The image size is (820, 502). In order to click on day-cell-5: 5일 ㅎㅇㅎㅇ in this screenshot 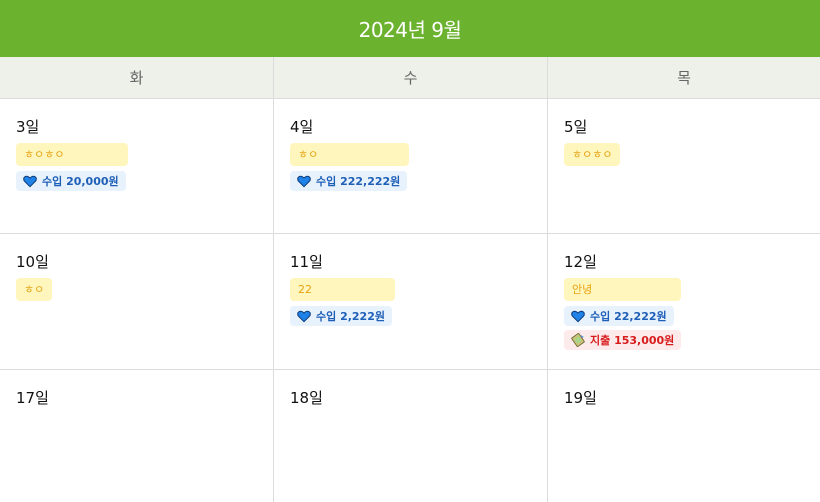, I will do `click(684, 166)`.